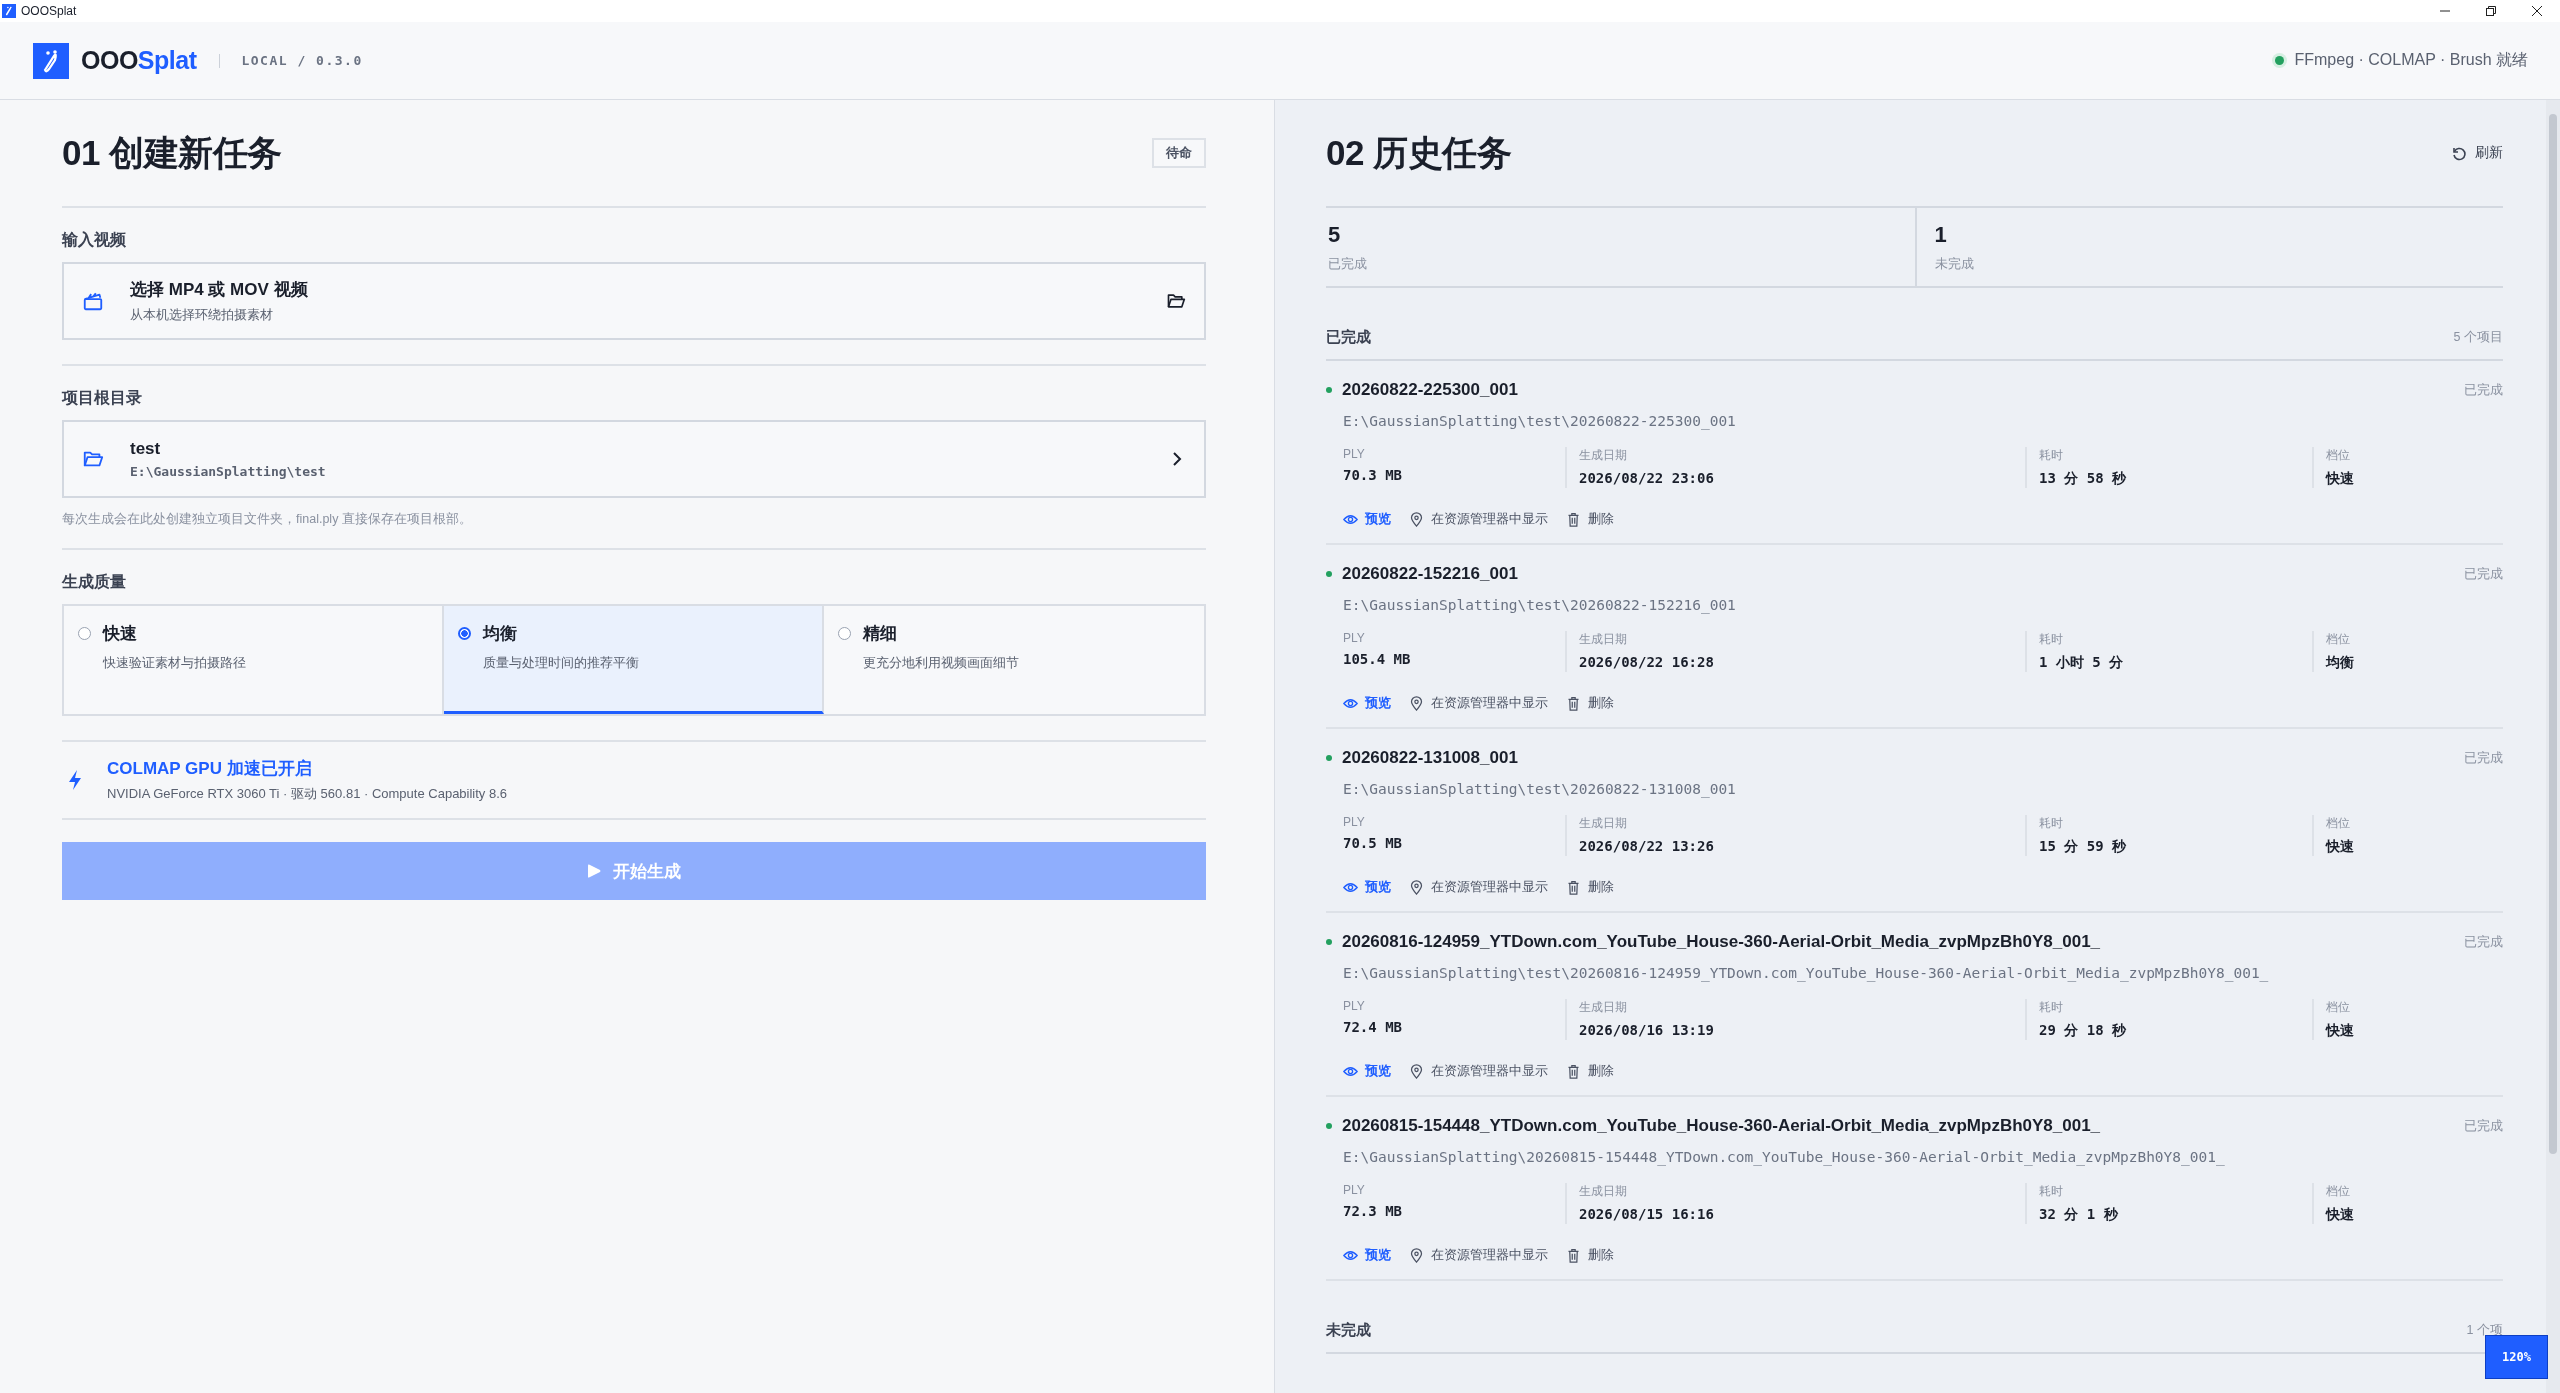  Describe the element at coordinates (219, 290) in the screenshot. I see `picker-title: 选择 MP4 或 MOV 视频` at that location.